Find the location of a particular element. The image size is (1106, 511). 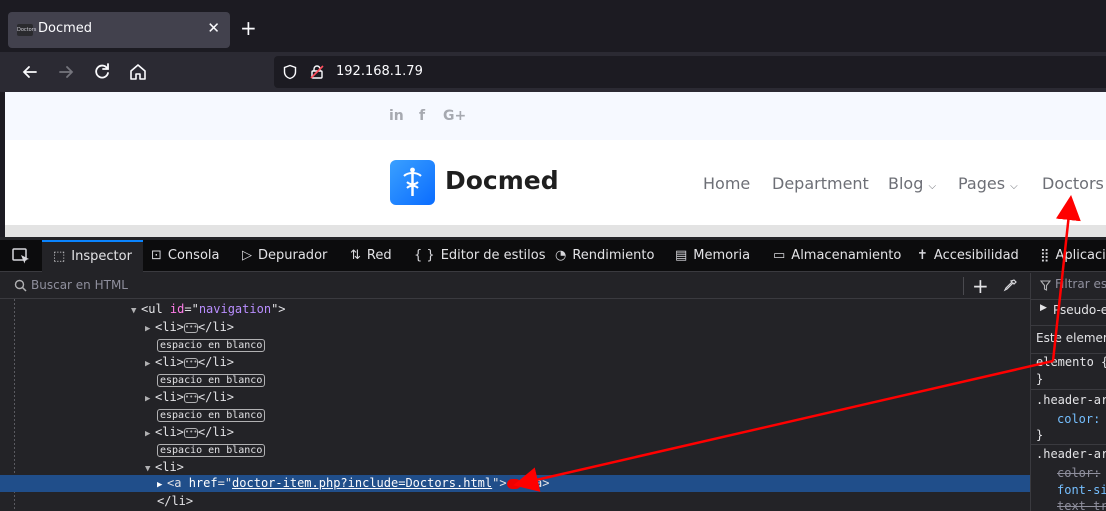

tree-node-ul: ▼ <ul id="navigation"> is located at coordinates (515, 309).